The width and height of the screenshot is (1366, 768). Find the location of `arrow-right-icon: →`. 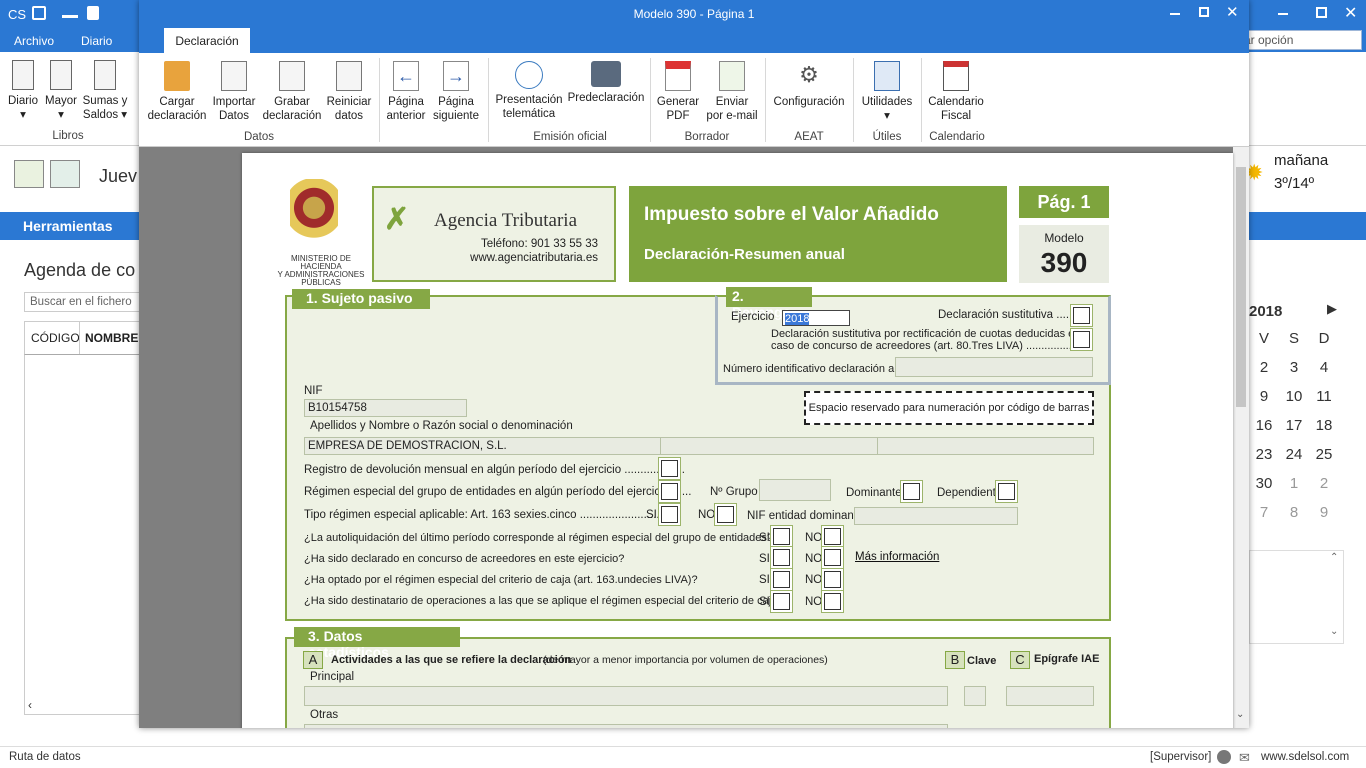

arrow-right-icon: → is located at coordinates (456, 76).